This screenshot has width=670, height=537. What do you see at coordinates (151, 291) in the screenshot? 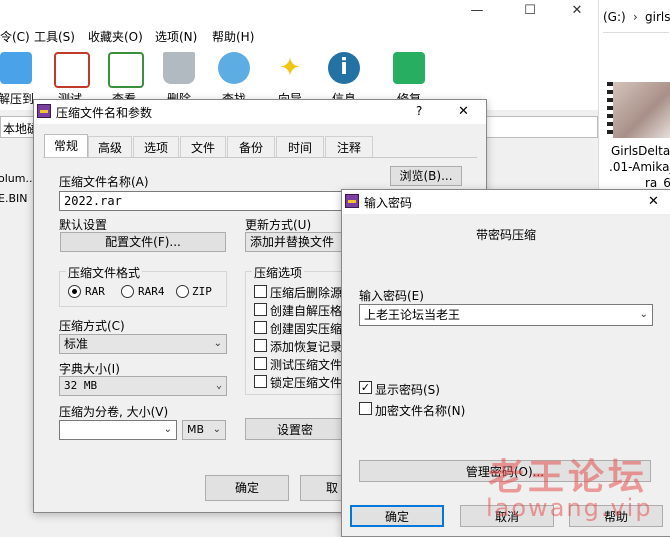
I see `format-rar4-label: RAR4` at bounding box center [151, 291].